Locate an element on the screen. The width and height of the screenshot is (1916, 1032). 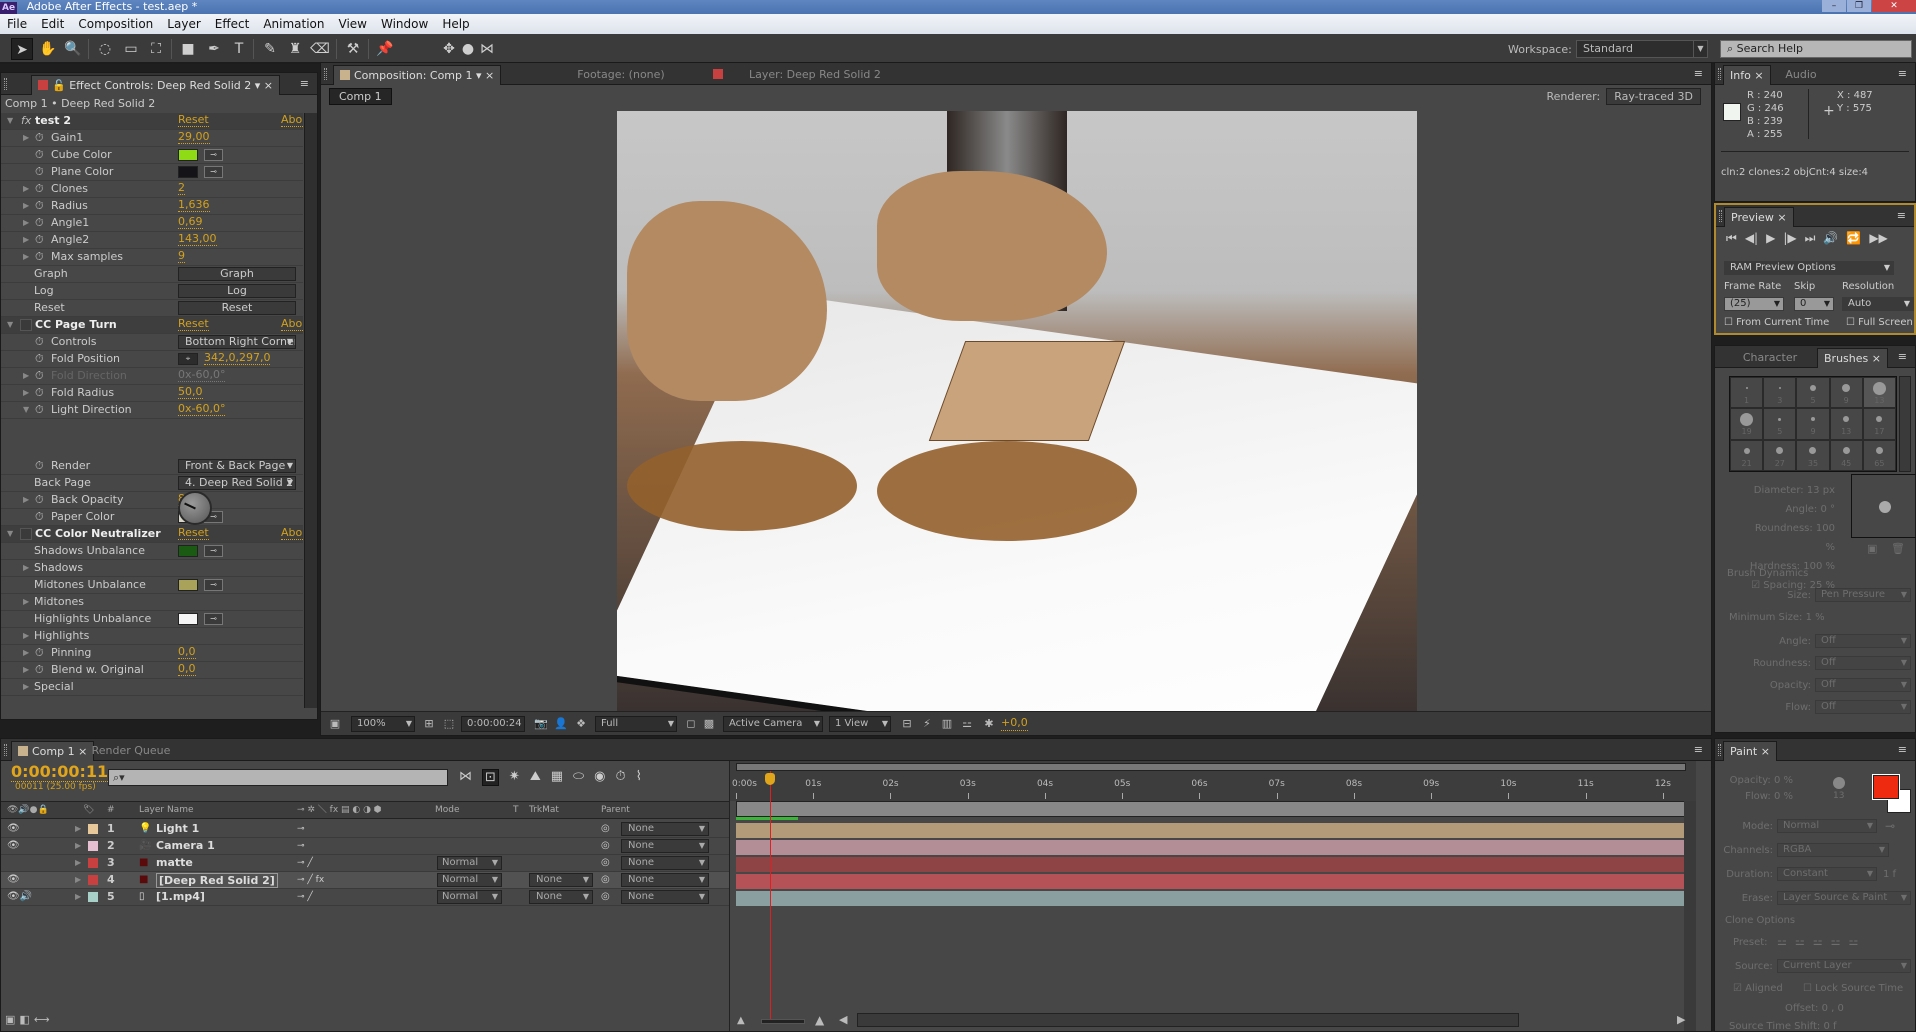
time-navigator is located at coordinates (1211, 767).